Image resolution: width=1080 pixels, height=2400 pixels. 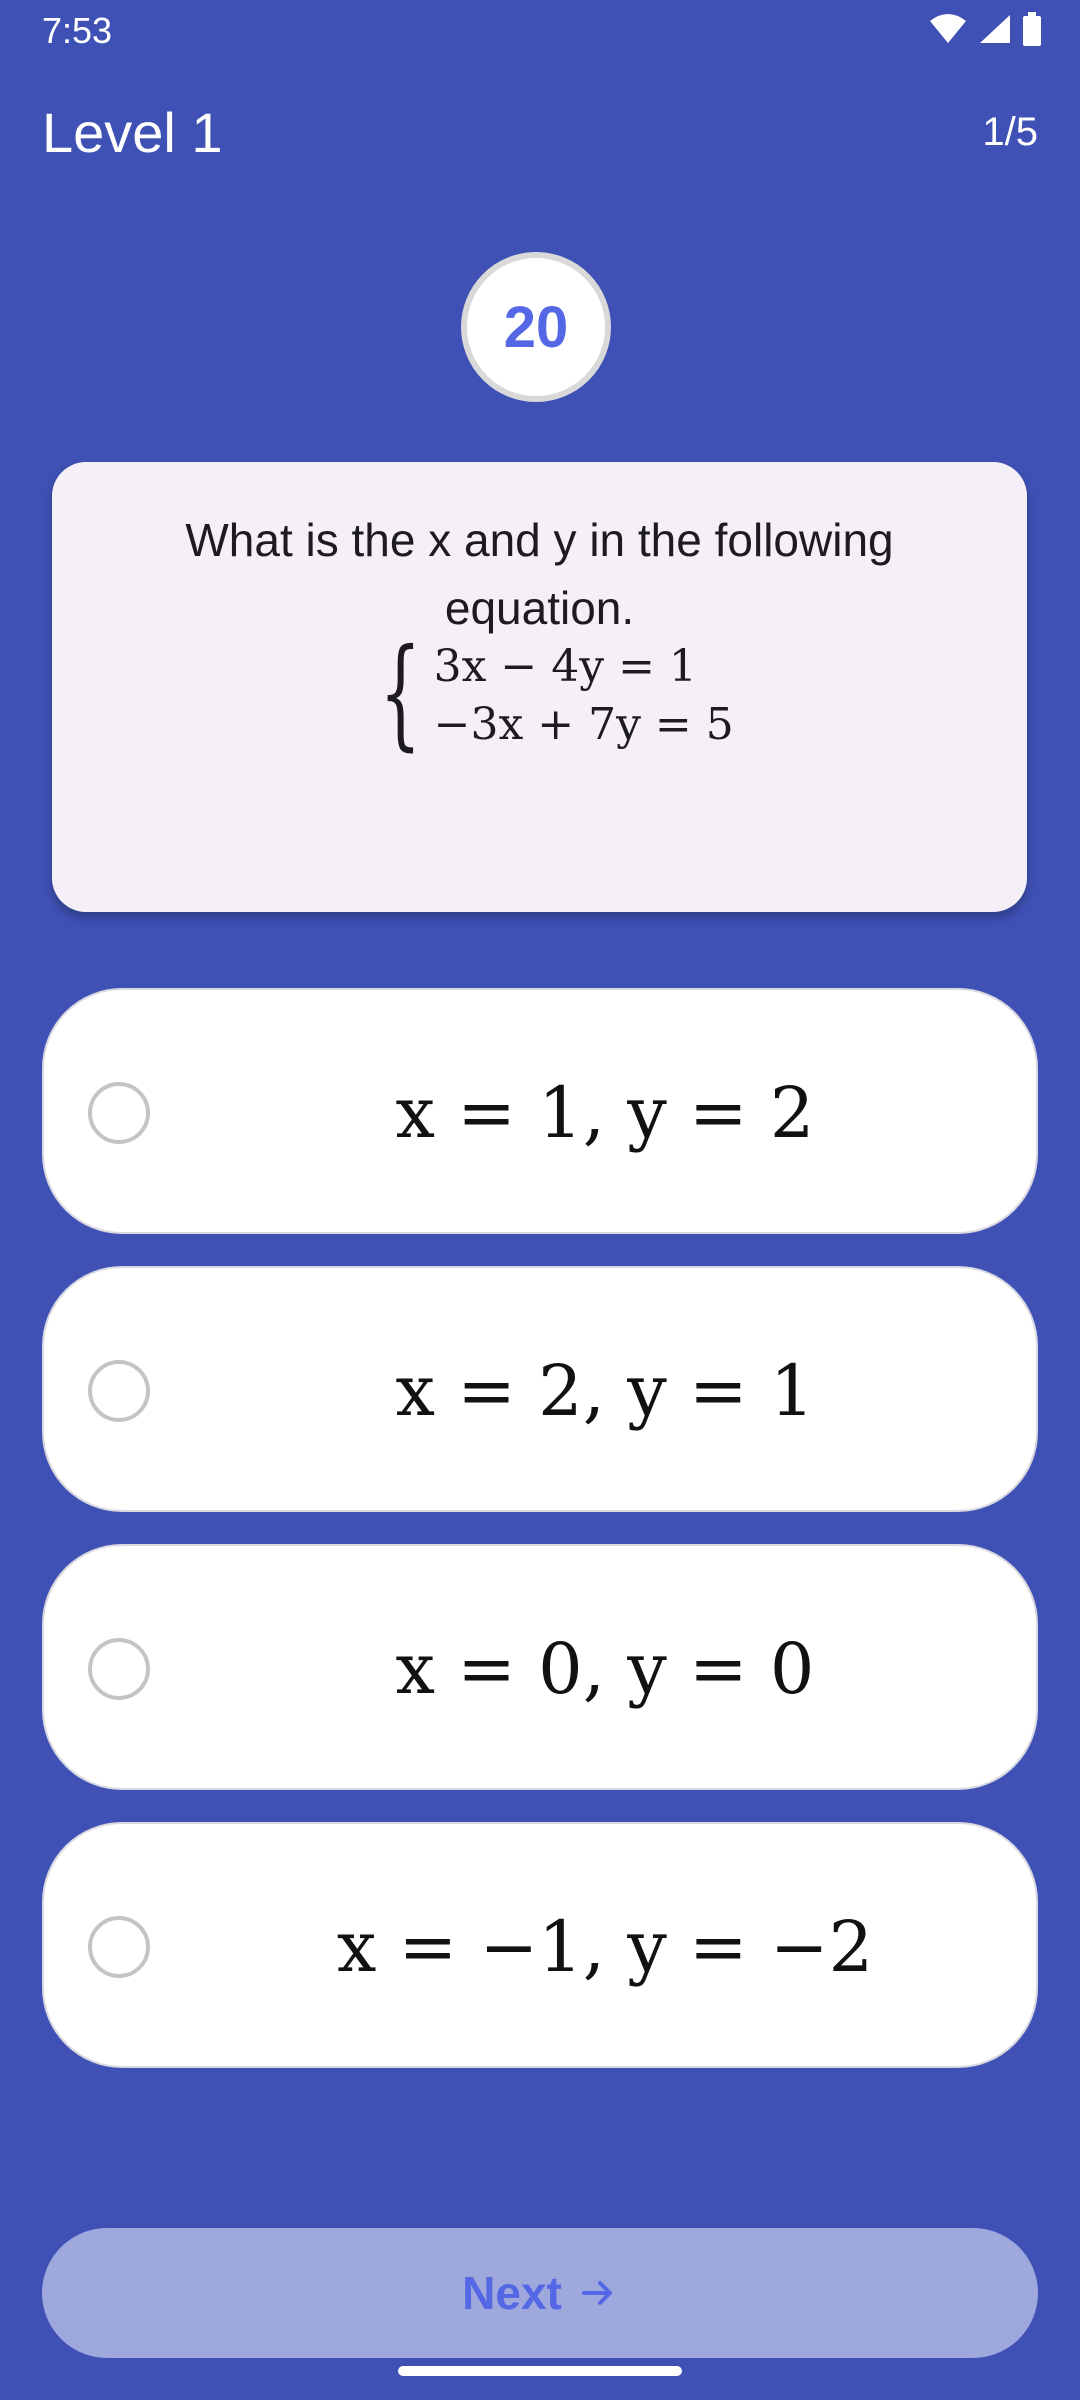 I want to click on status-time: 7:53, so click(x=77, y=30).